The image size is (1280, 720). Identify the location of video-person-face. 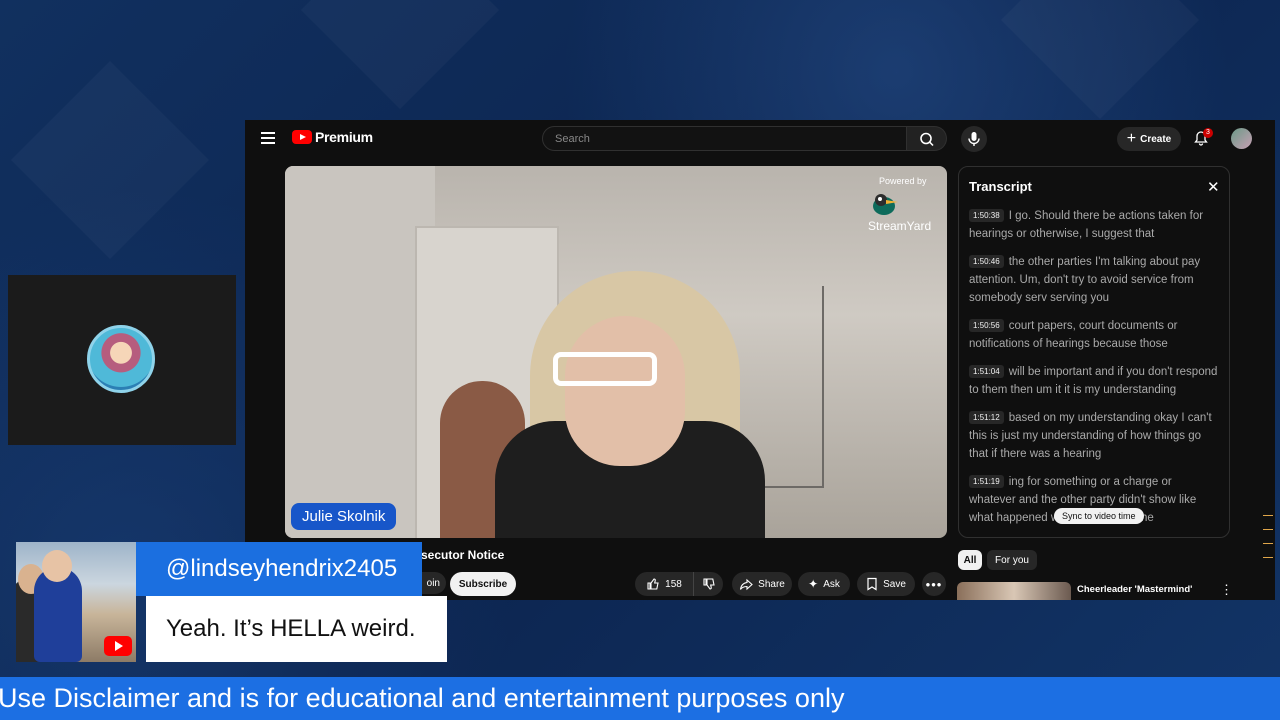
(625, 391).